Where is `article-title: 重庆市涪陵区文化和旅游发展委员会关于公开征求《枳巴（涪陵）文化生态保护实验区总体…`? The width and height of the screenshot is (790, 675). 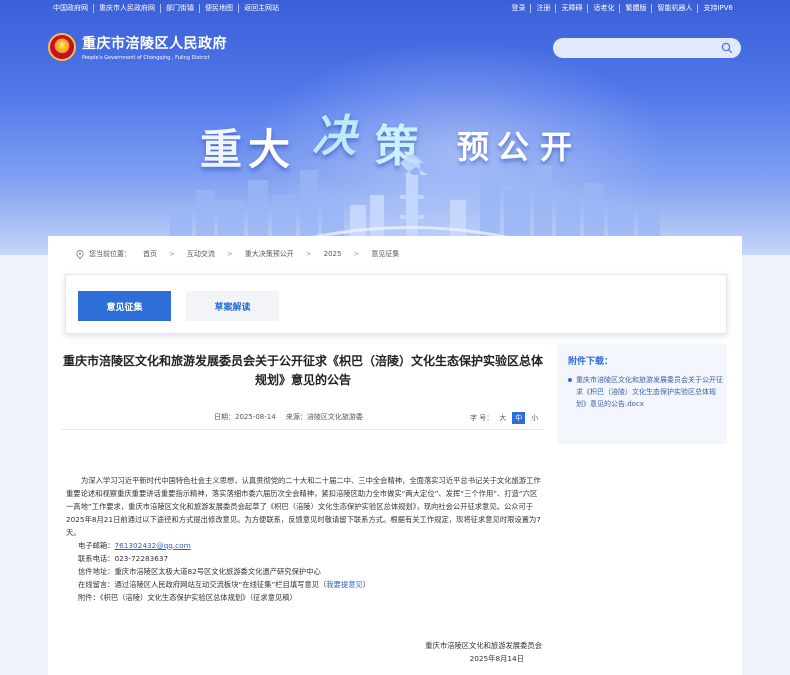
article-title: 重庆市涪陵区文化和旅游发展委员会关于公开征求《枳巴（涪陵）文化生态保护实验区总体… is located at coordinates (302, 370).